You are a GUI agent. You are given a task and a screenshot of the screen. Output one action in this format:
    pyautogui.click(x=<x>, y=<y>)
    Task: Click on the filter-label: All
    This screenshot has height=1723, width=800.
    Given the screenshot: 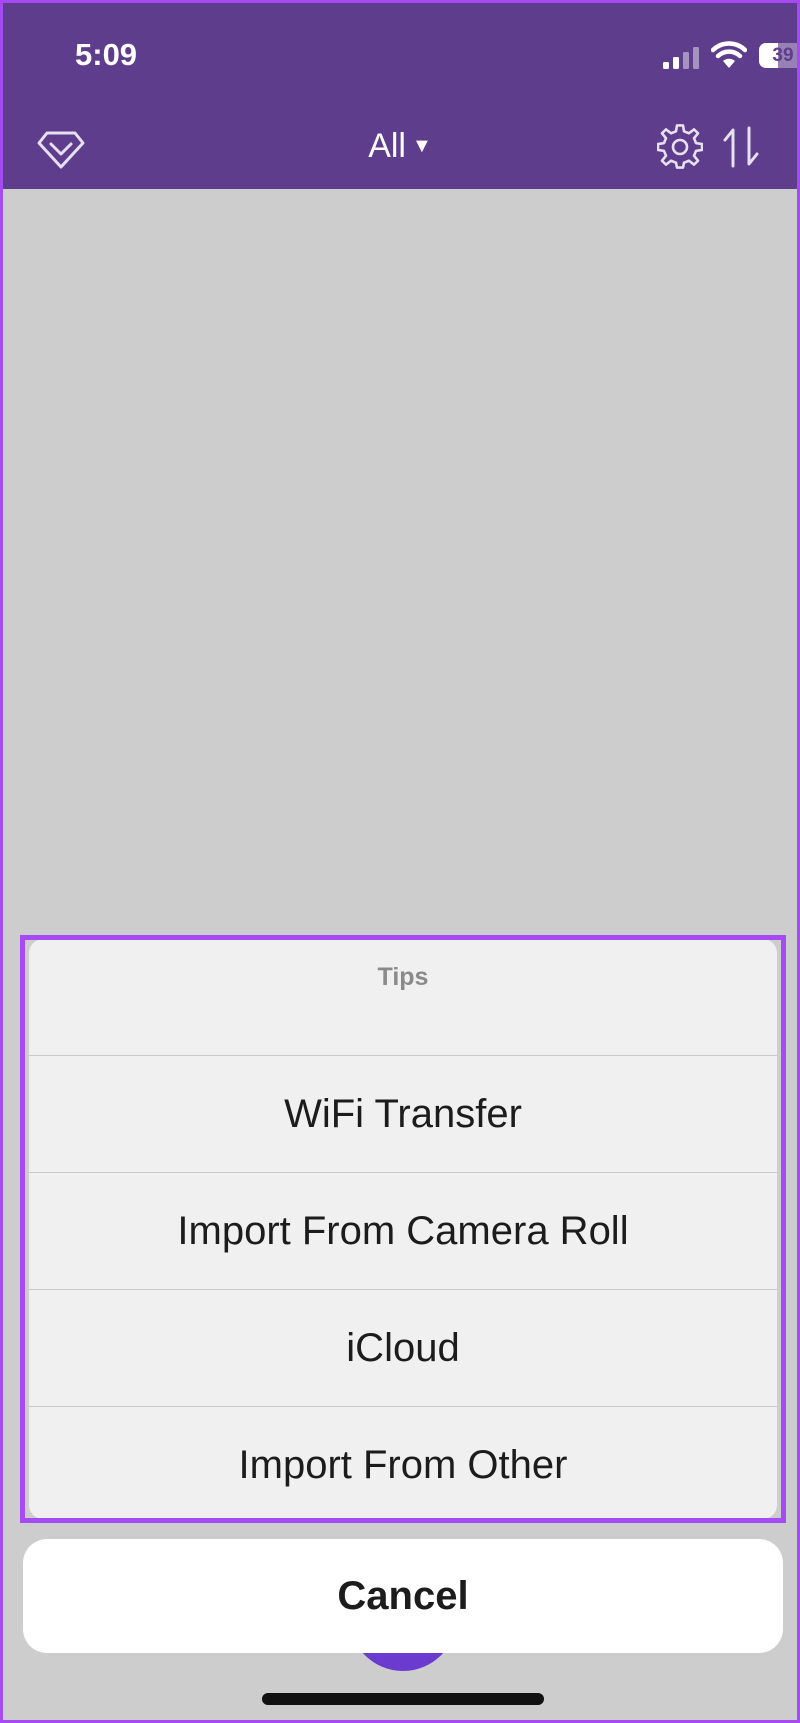 What is the action you would take?
    pyautogui.click(x=387, y=146)
    